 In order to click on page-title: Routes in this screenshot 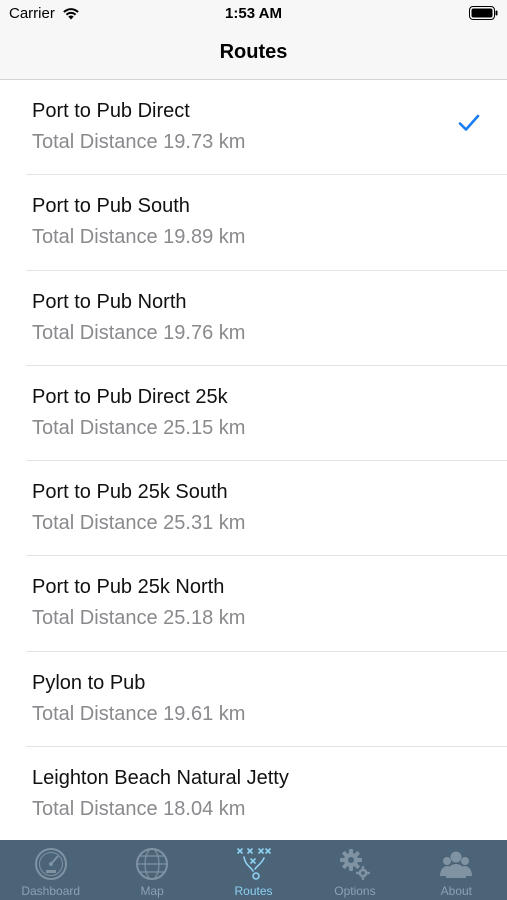, I will do `click(253, 52)`.